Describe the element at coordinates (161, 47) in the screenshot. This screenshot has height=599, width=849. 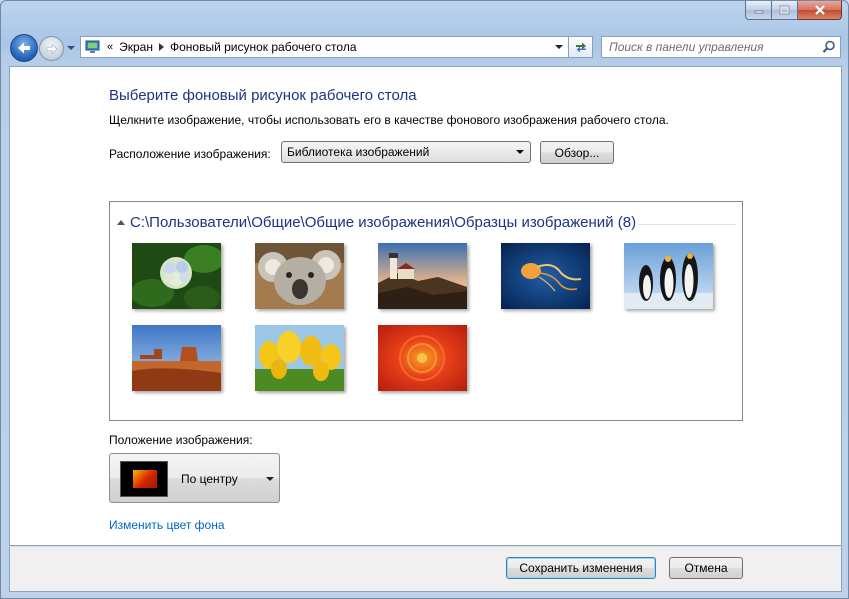
I see `breadcrumb-separator-icon` at that location.